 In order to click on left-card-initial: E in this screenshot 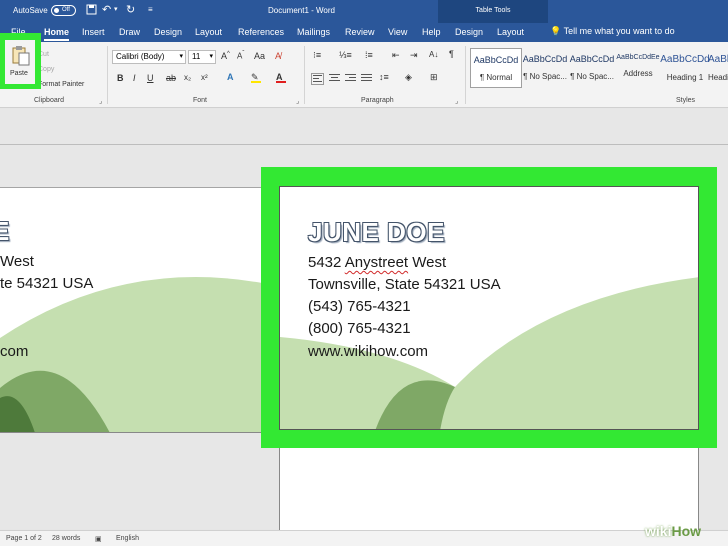, I will do `click(5, 231)`.